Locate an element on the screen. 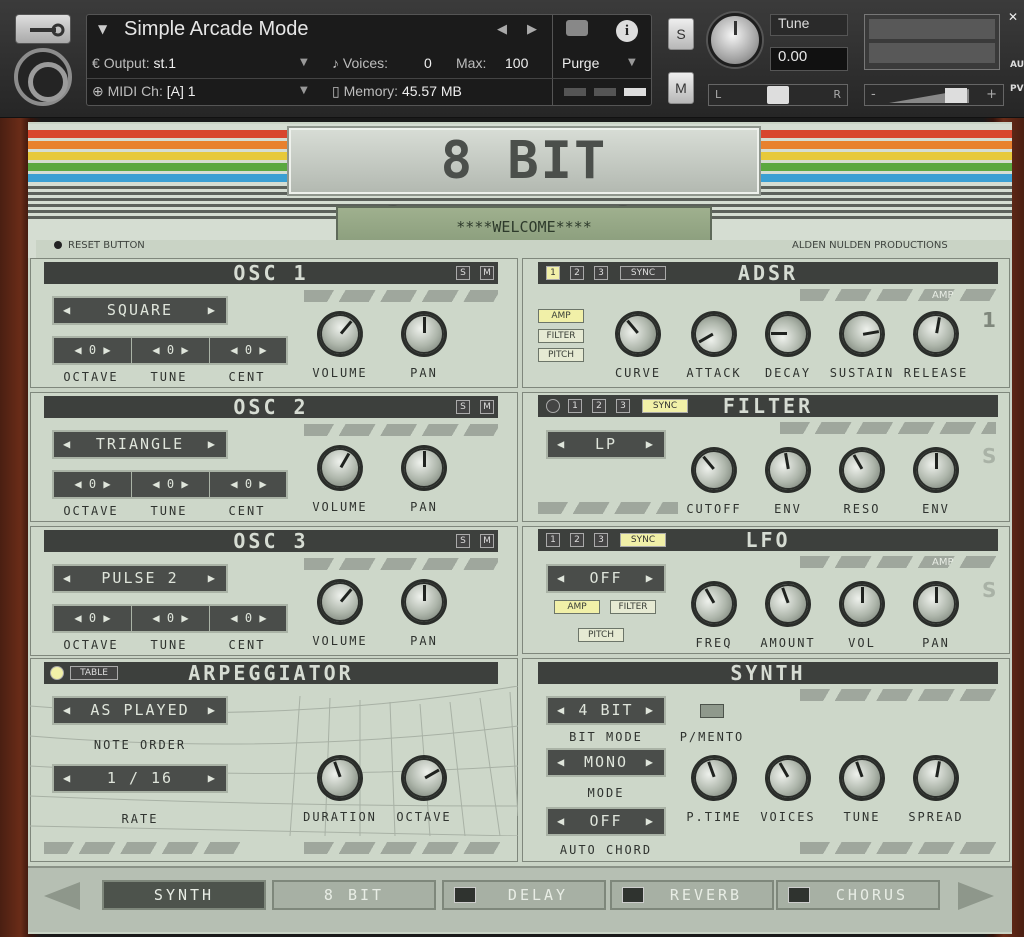 The width and height of the screenshot is (1024, 937). lfo-tab-2: 2 is located at coordinates (577, 540).